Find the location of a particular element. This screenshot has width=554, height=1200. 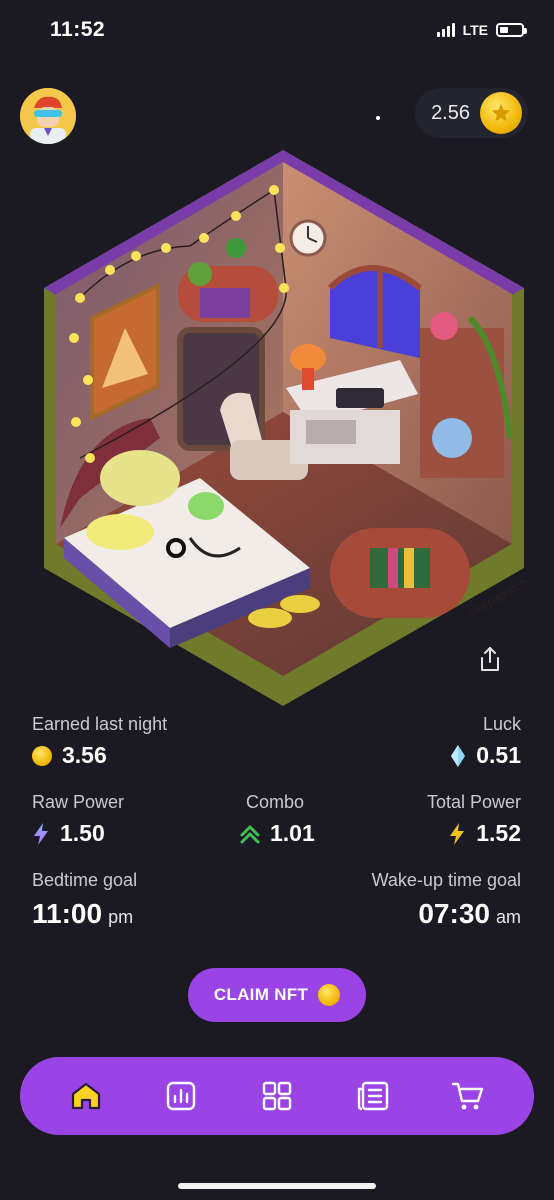

nav-stats is located at coordinates (181, 1096).